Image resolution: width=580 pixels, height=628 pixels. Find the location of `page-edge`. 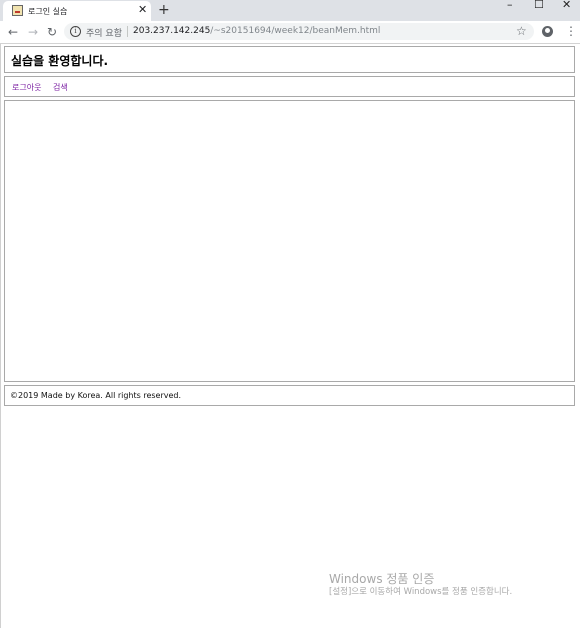

page-edge is located at coordinates (0, 336).